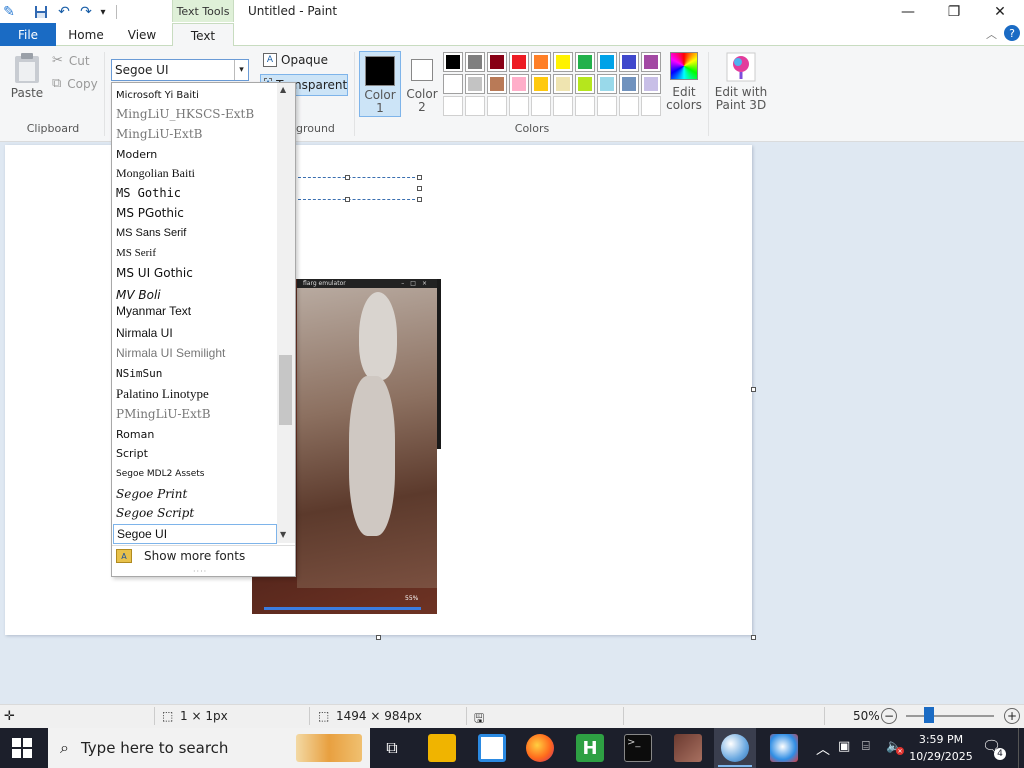 Image resolution: width=1024 pixels, height=768 pixels. I want to click on font-list-item: Segoe Script, so click(155, 513).